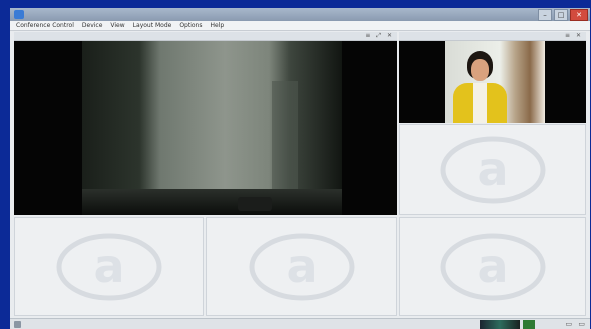 This screenshot has height=329, width=591. What do you see at coordinates (212, 202) in the screenshot?
I see `floor-shape` at bounding box center [212, 202].